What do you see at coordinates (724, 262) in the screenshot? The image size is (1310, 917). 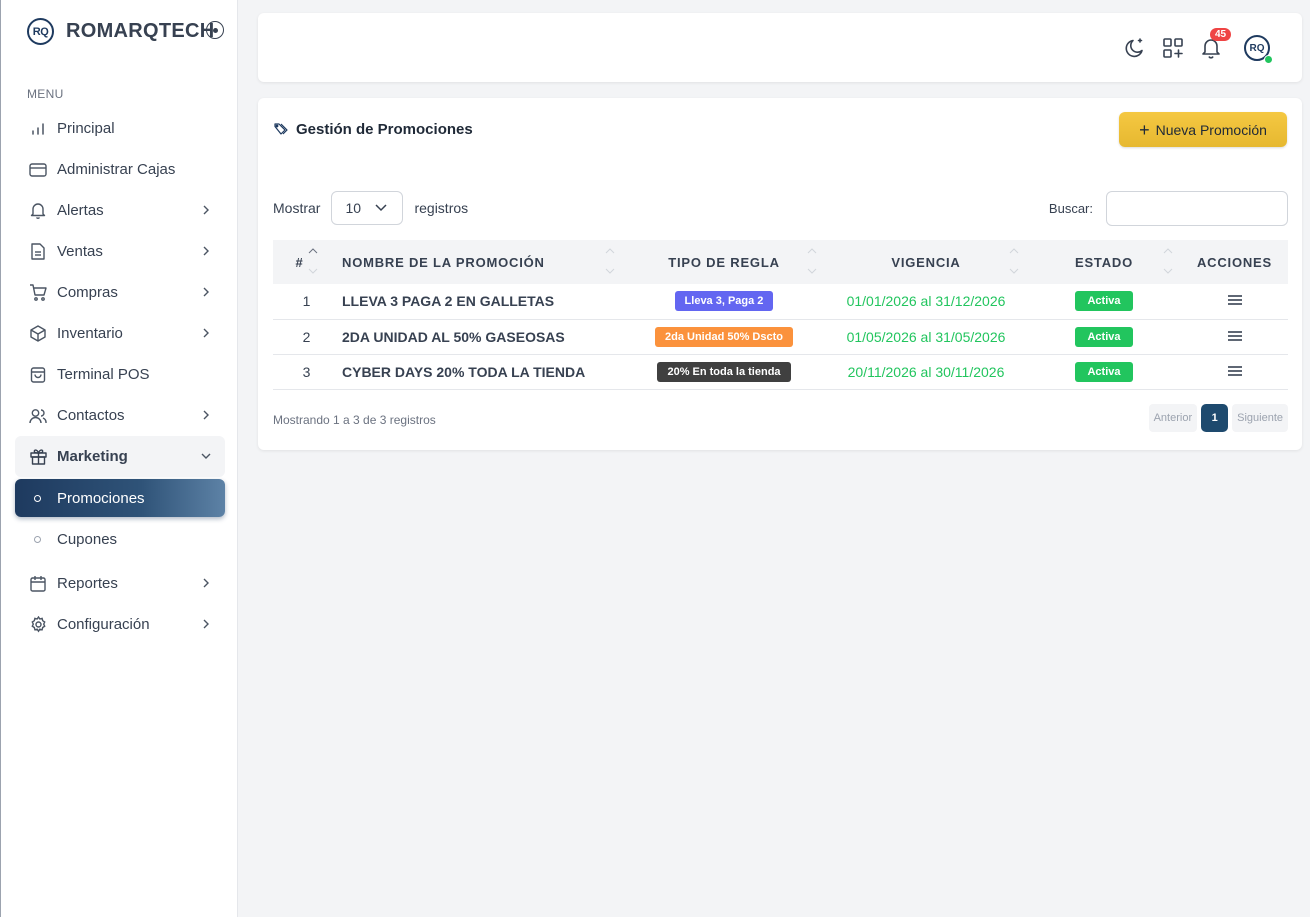 I see `column-header-rule-type: TIPO DE REGLA` at bounding box center [724, 262].